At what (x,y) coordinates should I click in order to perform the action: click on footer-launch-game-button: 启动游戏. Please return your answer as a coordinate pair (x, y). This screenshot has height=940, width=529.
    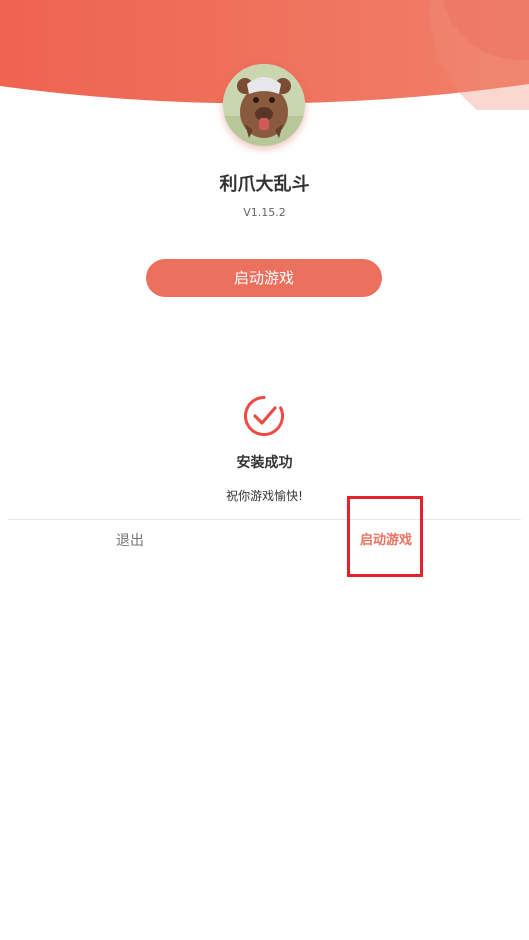
    Looking at the image, I should click on (386, 541).